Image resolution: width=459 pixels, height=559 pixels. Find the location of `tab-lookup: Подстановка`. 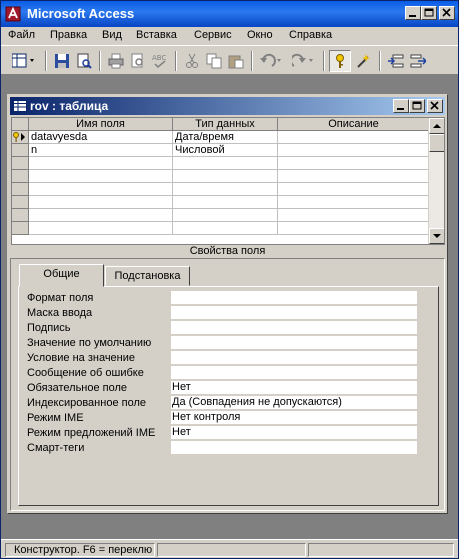

tab-lookup: Подстановка is located at coordinates (147, 276).